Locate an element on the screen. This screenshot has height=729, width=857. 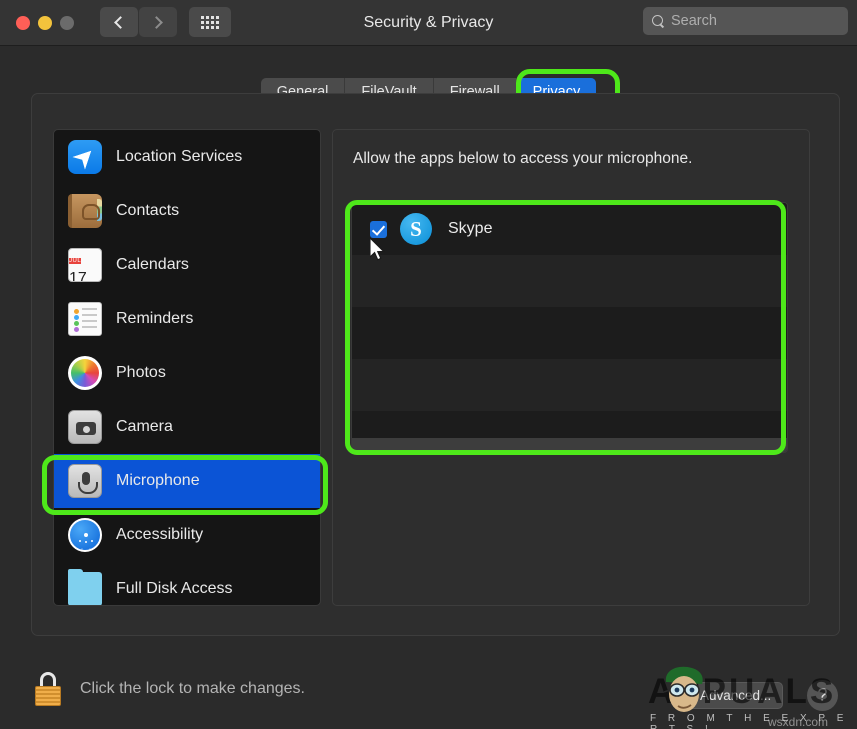
calendar-icon: JUL 17 is located at coordinates (85, 265).